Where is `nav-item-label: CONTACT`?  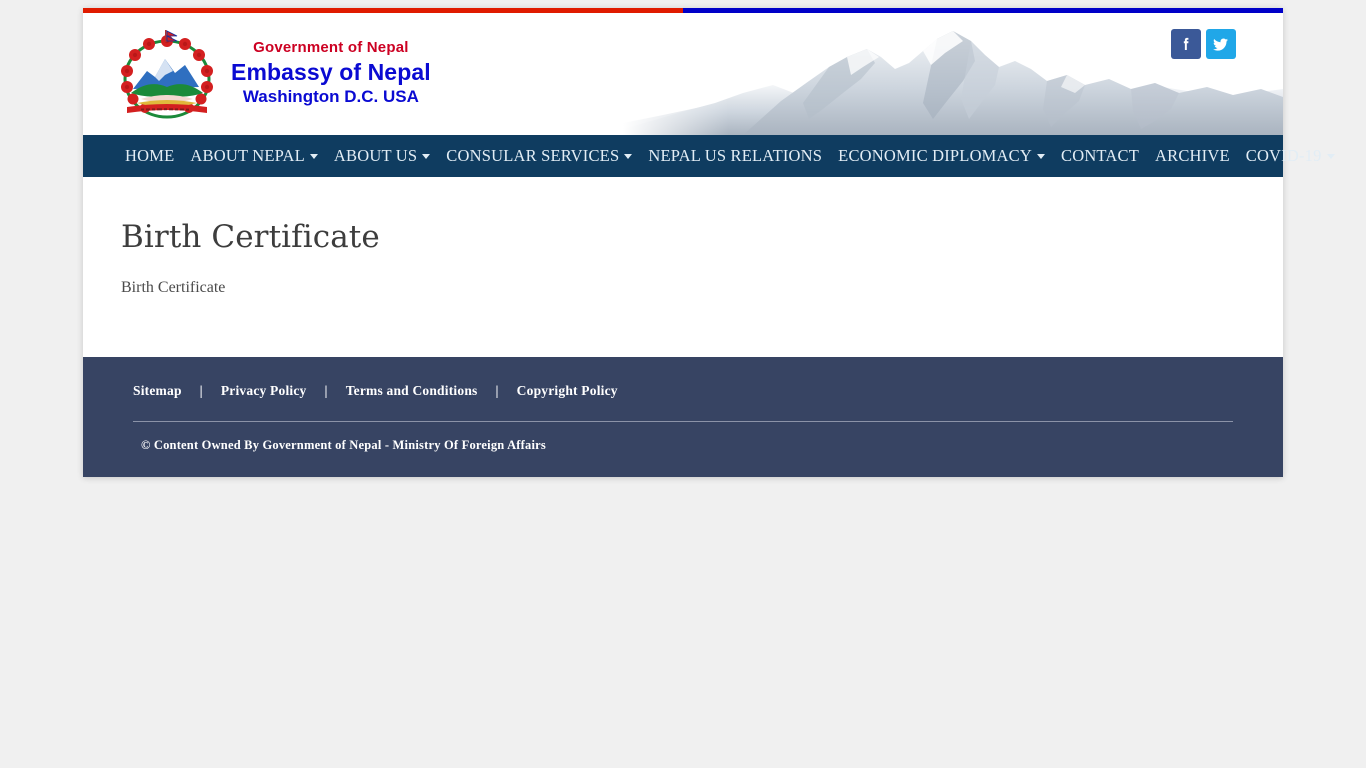 nav-item-label: CONTACT is located at coordinates (1100, 155).